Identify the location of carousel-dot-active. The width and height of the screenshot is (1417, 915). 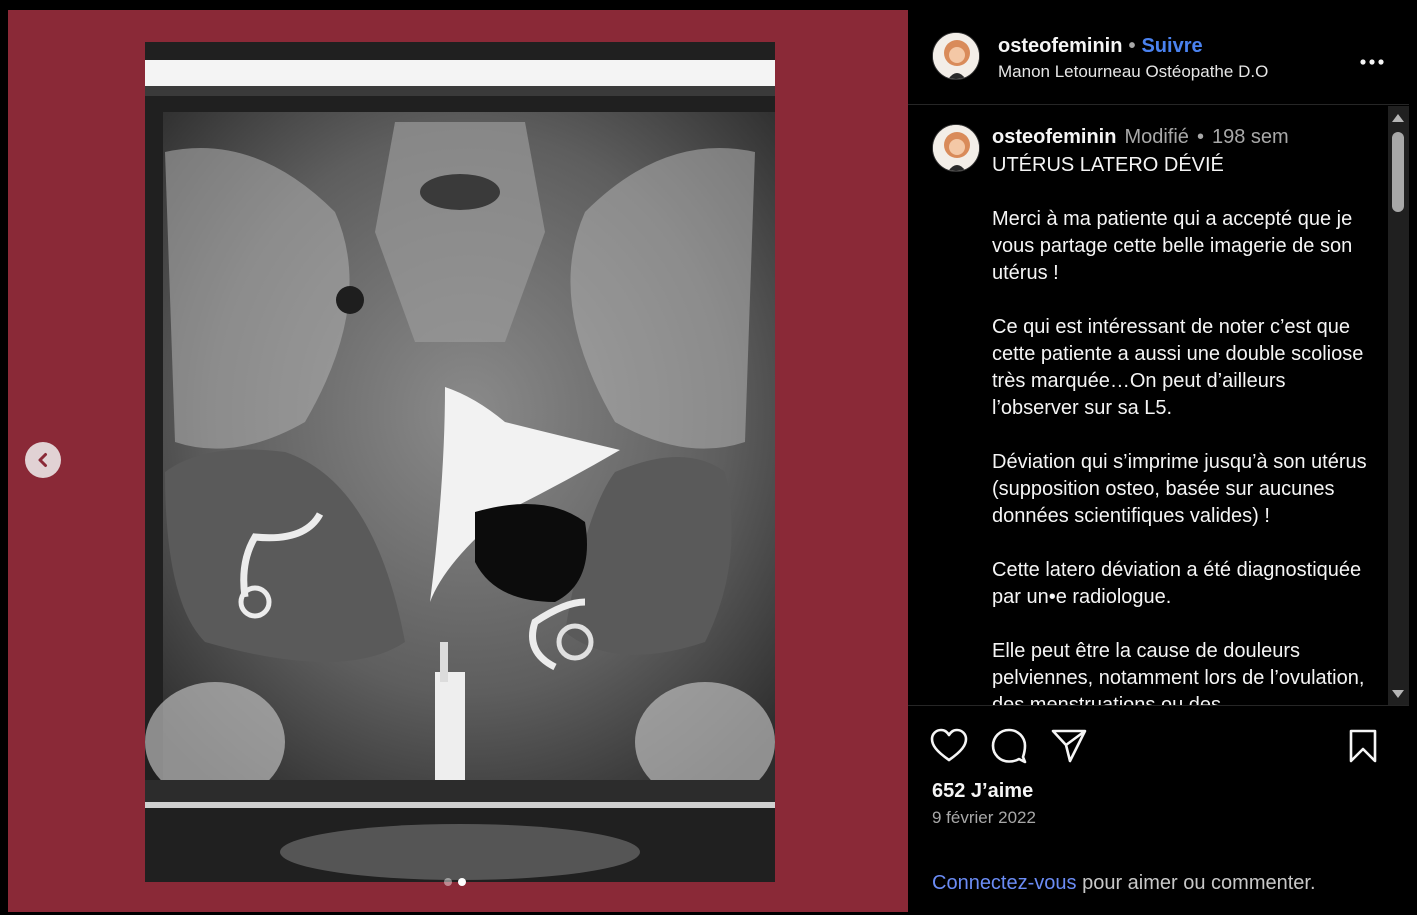
(462, 882).